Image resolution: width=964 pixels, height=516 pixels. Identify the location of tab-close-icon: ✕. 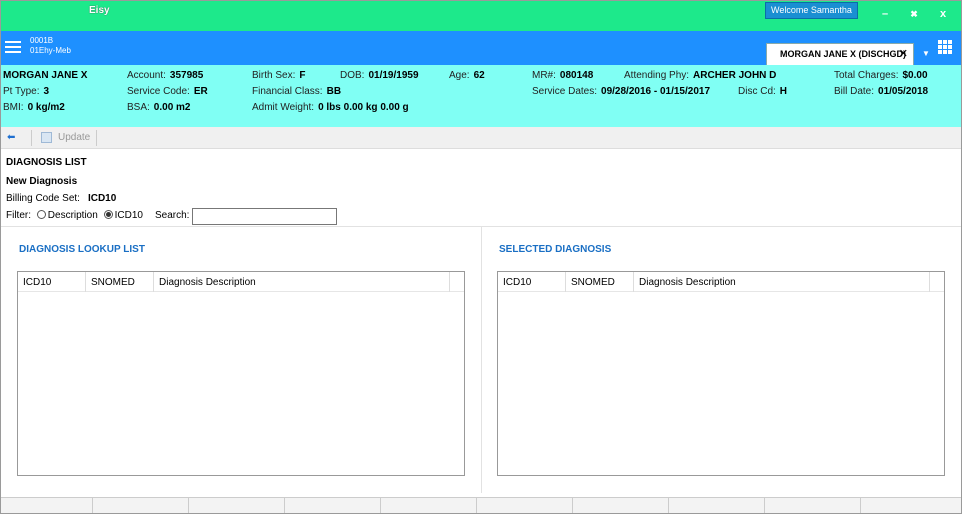
(903, 54).